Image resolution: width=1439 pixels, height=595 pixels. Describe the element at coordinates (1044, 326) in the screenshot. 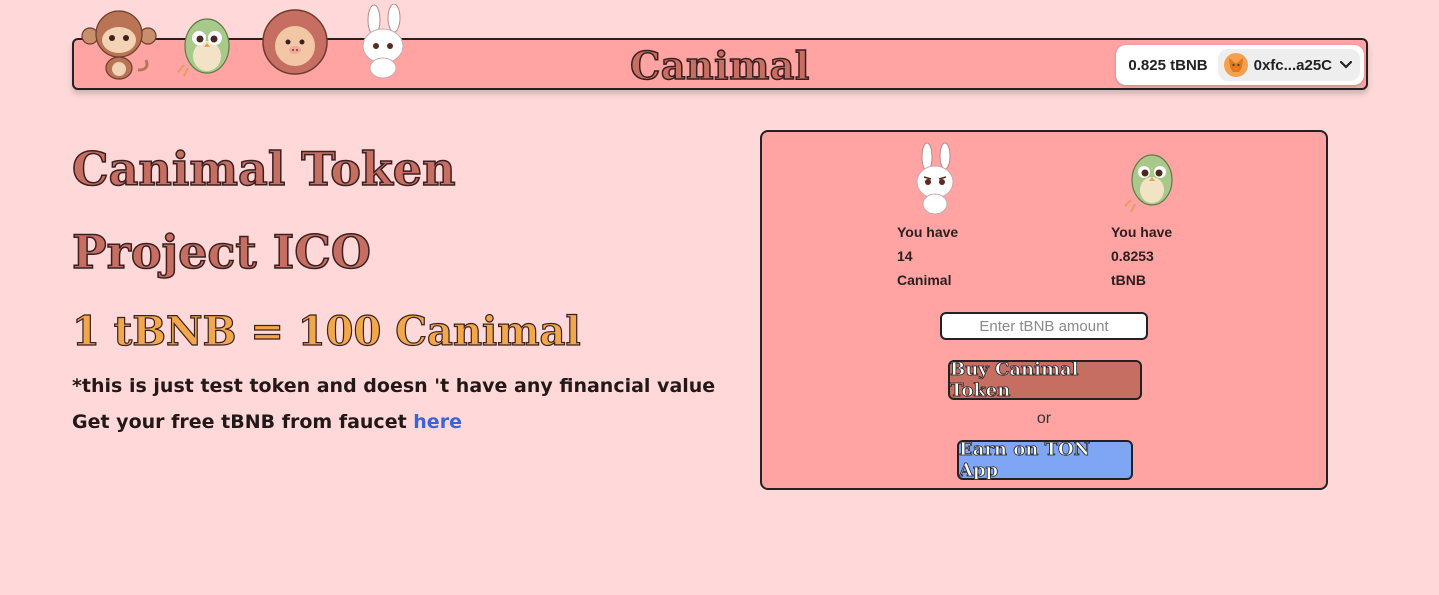

I see `tbnb-amount-input` at that location.